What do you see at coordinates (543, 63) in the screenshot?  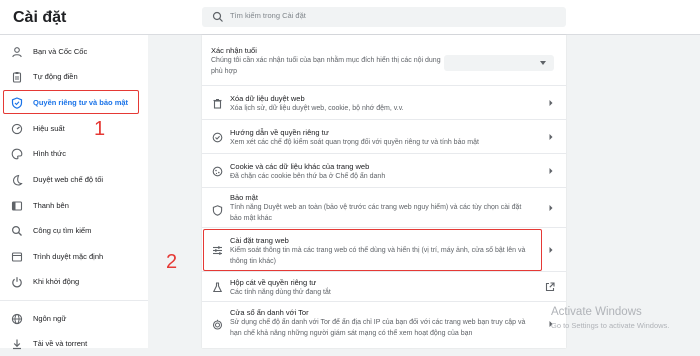 I see `chevron-down-icon` at bounding box center [543, 63].